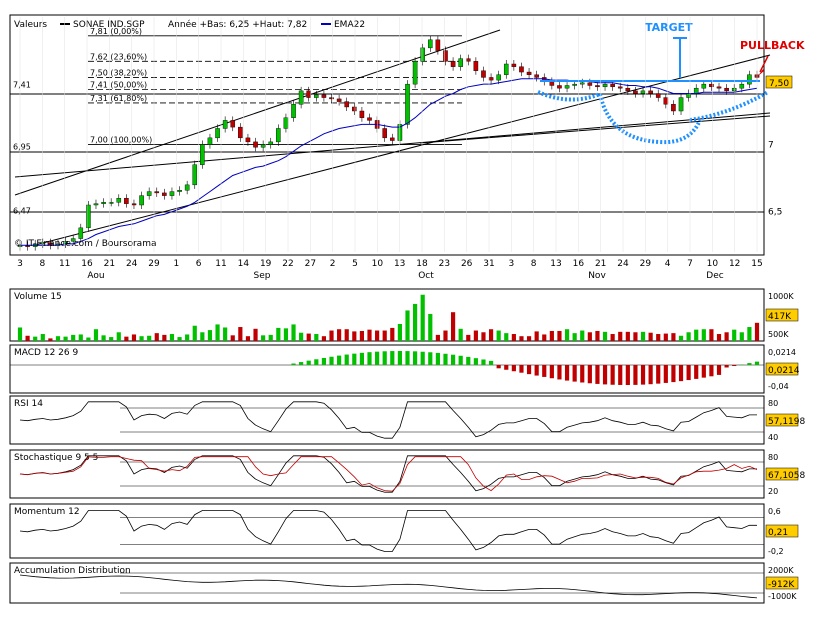  What do you see at coordinates (87, 264) in the screenshot?
I see `x-tick: 16` at bounding box center [87, 264].